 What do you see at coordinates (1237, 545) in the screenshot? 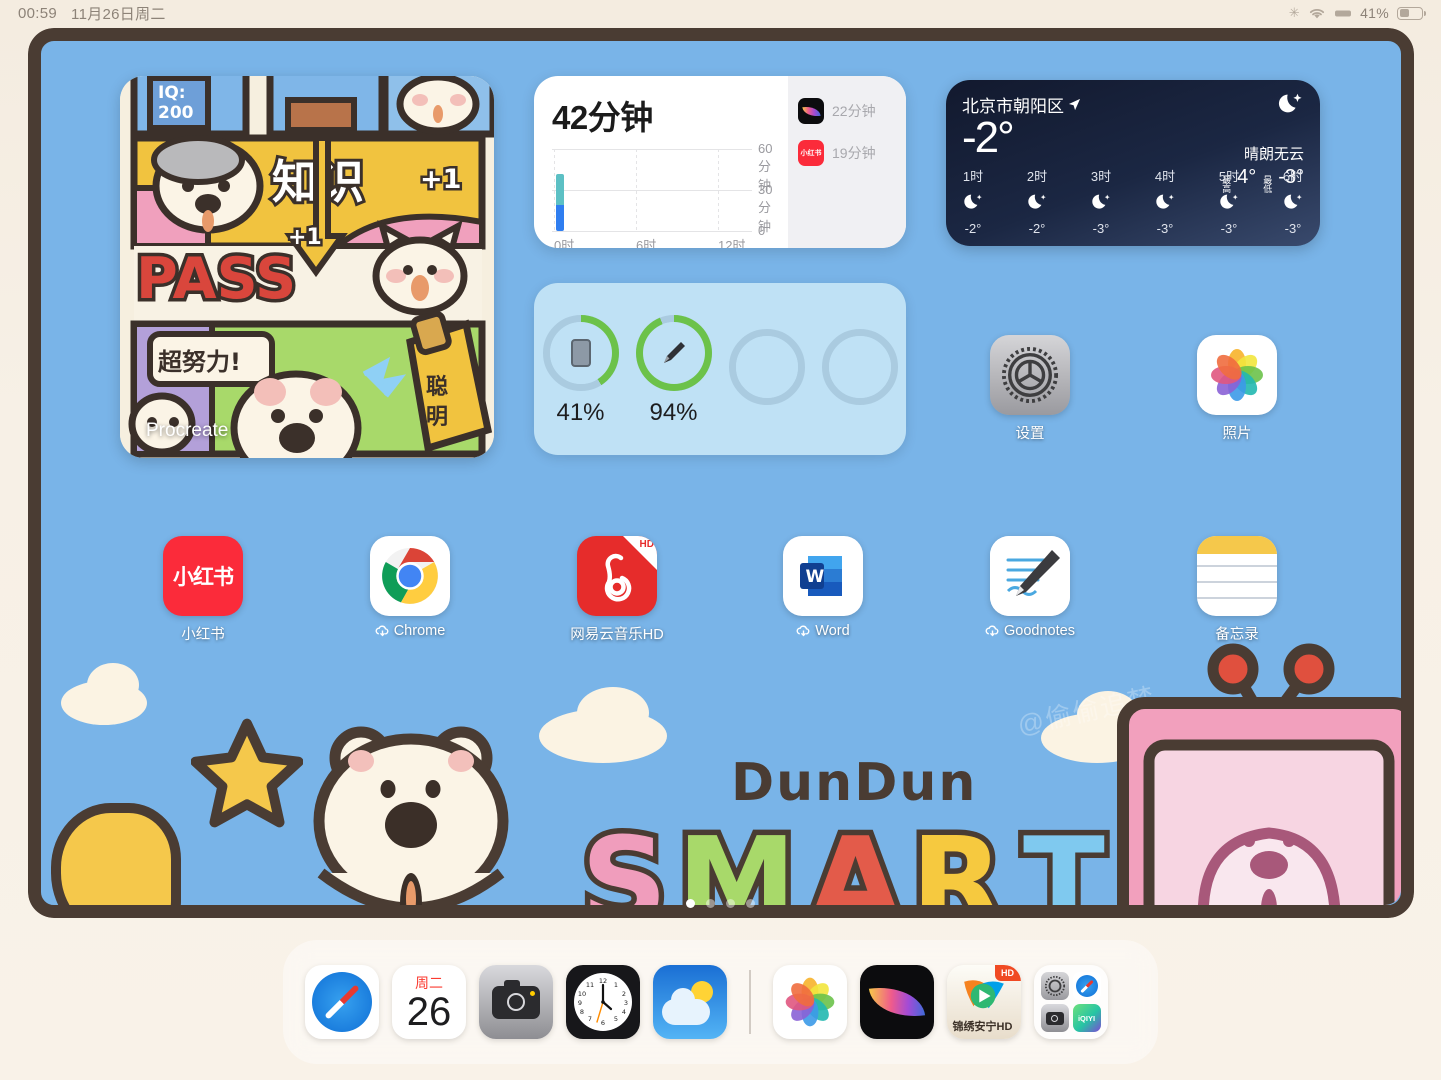
I see `notes-header-bar` at bounding box center [1237, 545].